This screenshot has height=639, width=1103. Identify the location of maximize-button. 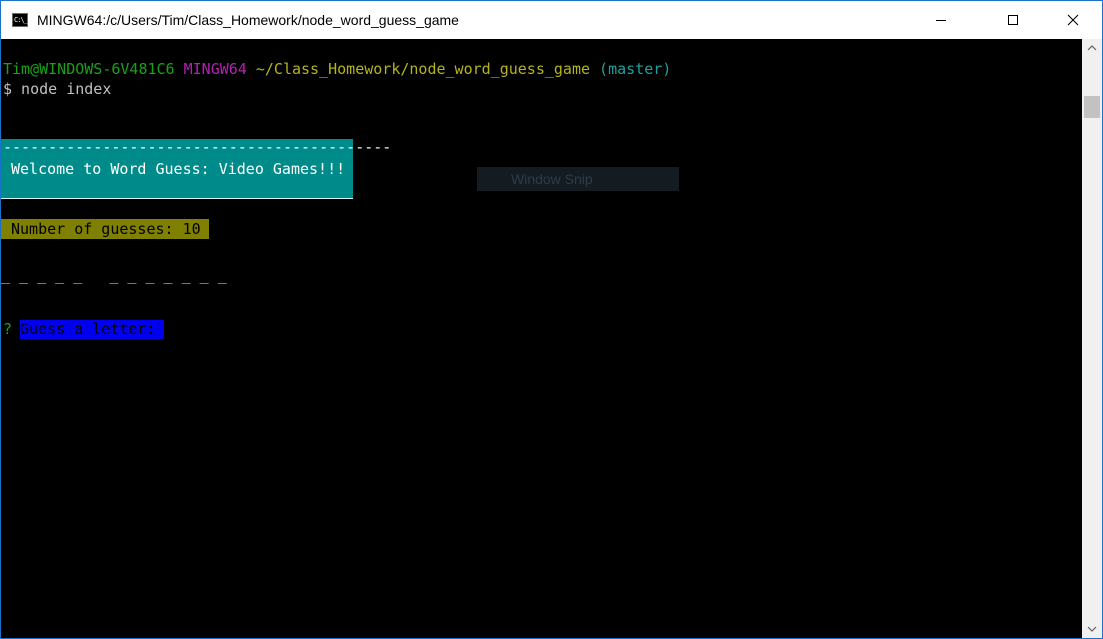
(1013, 20).